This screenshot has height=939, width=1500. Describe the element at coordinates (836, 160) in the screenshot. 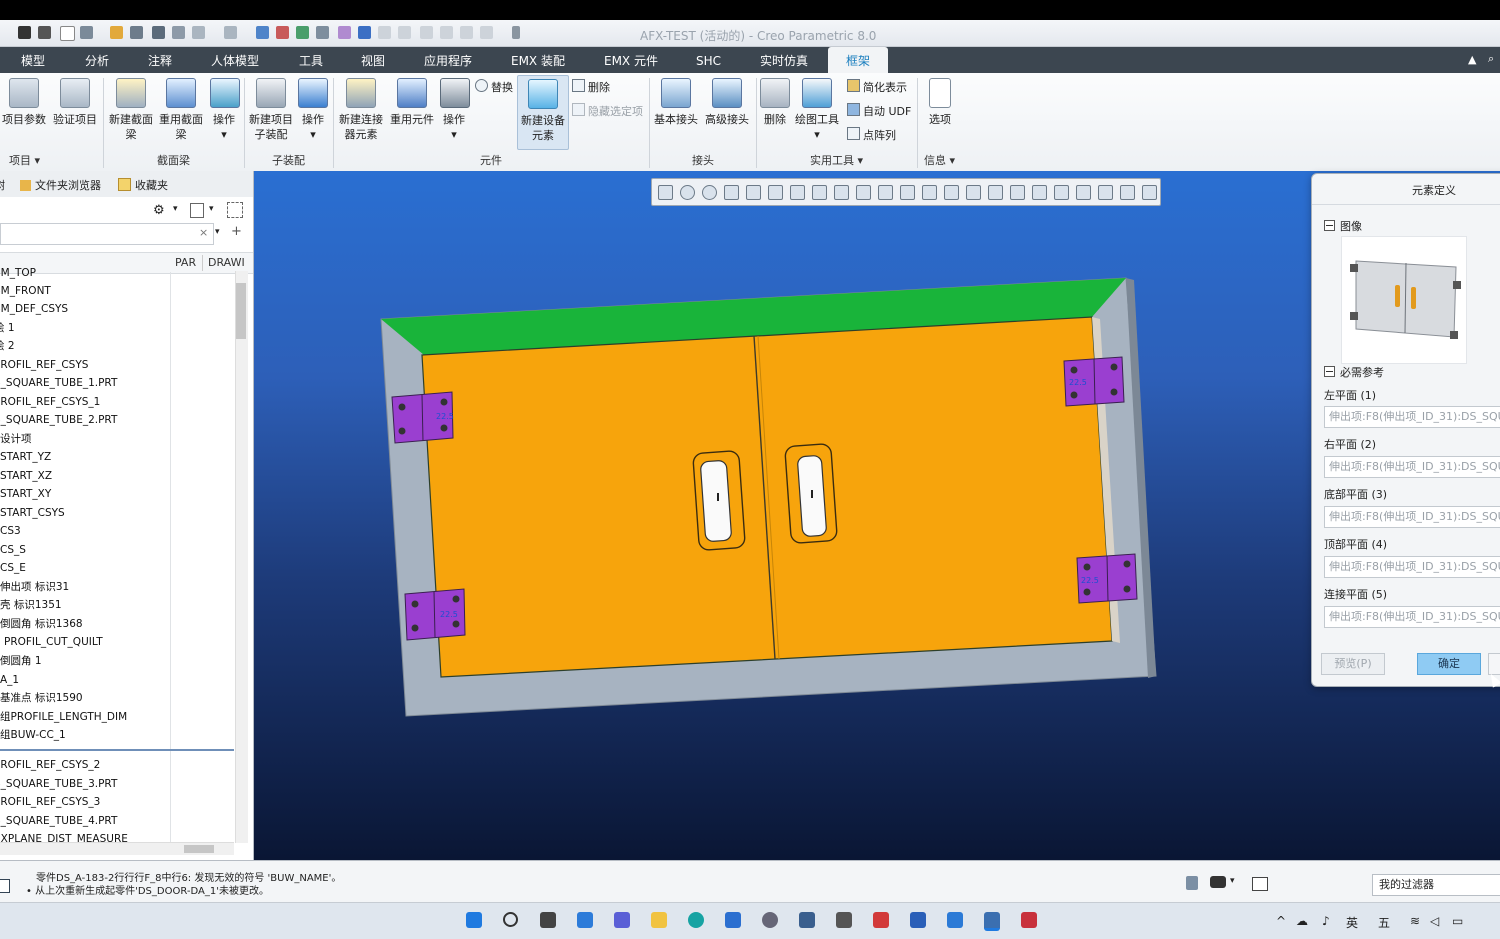

I see `group-label-utility: 实用工具 ▾` at that location.